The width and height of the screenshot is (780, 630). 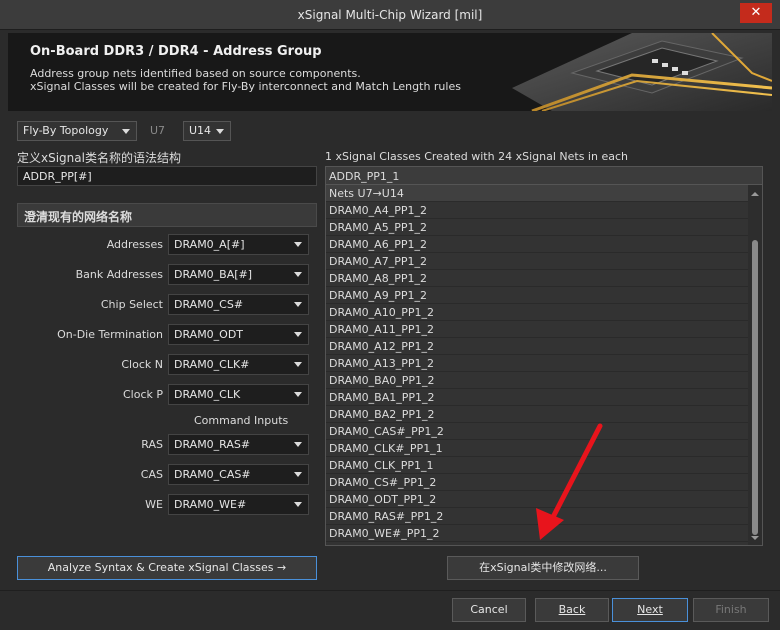 What do you see at coordinates (152, 444) in the screenshot?
I see `ras-label: RAS` at bounding box center [152, 444].